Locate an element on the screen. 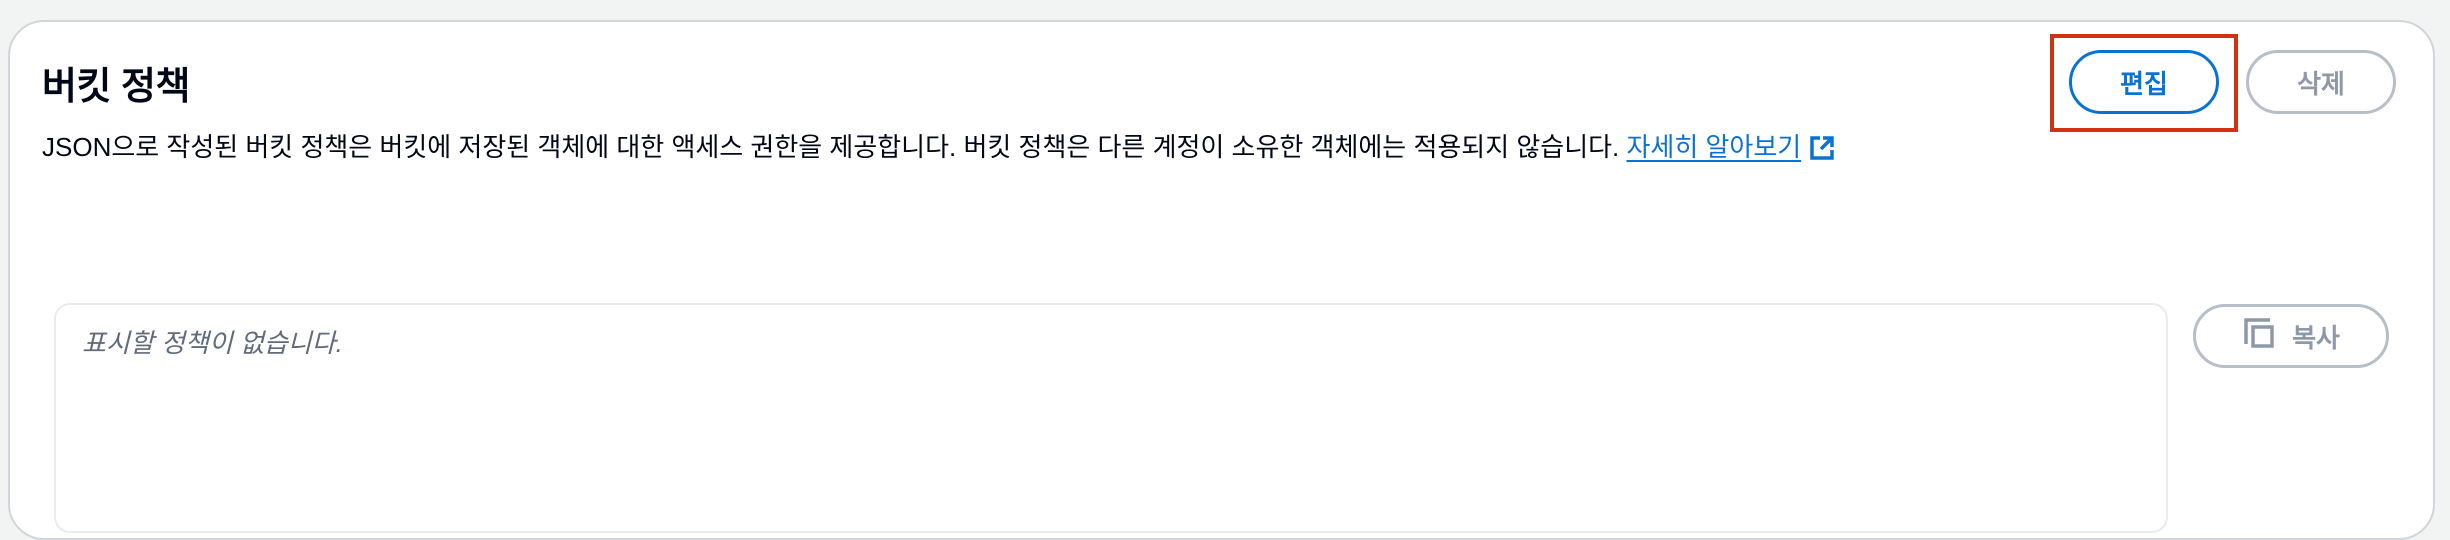  learn-more-label: 자세히 알아보기 is located at coordinates (1714, 147).